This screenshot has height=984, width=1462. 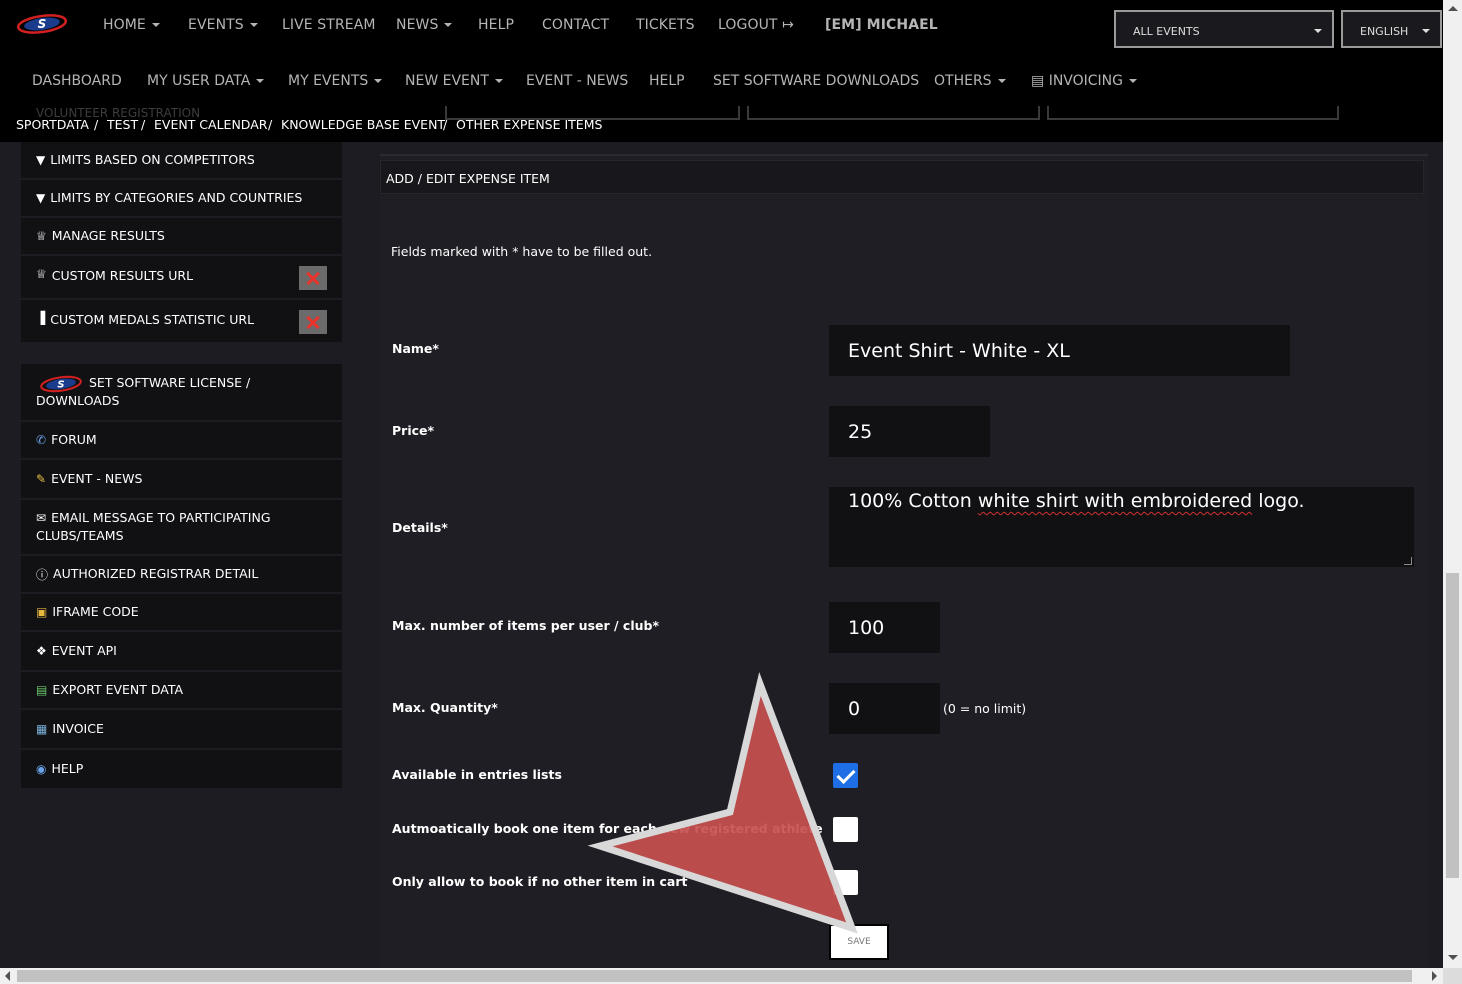 What do you see at coordinates (181, 236) in the screenshot?
I see `sidebar-item-manage-results: ♕ MANAGE RESULTS` at bounding box center [181, 236].